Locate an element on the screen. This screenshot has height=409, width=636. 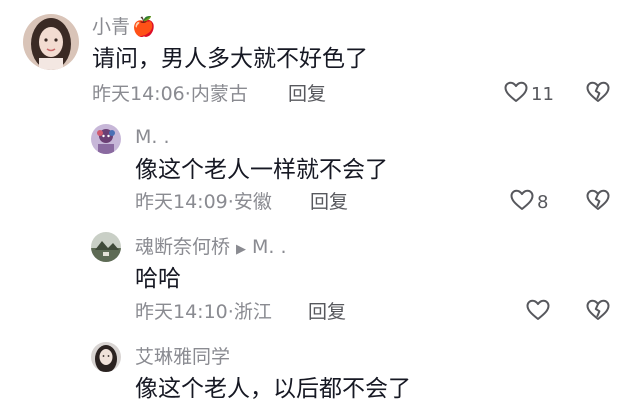
comment-username: M. . is located at coordinates (152, 137).